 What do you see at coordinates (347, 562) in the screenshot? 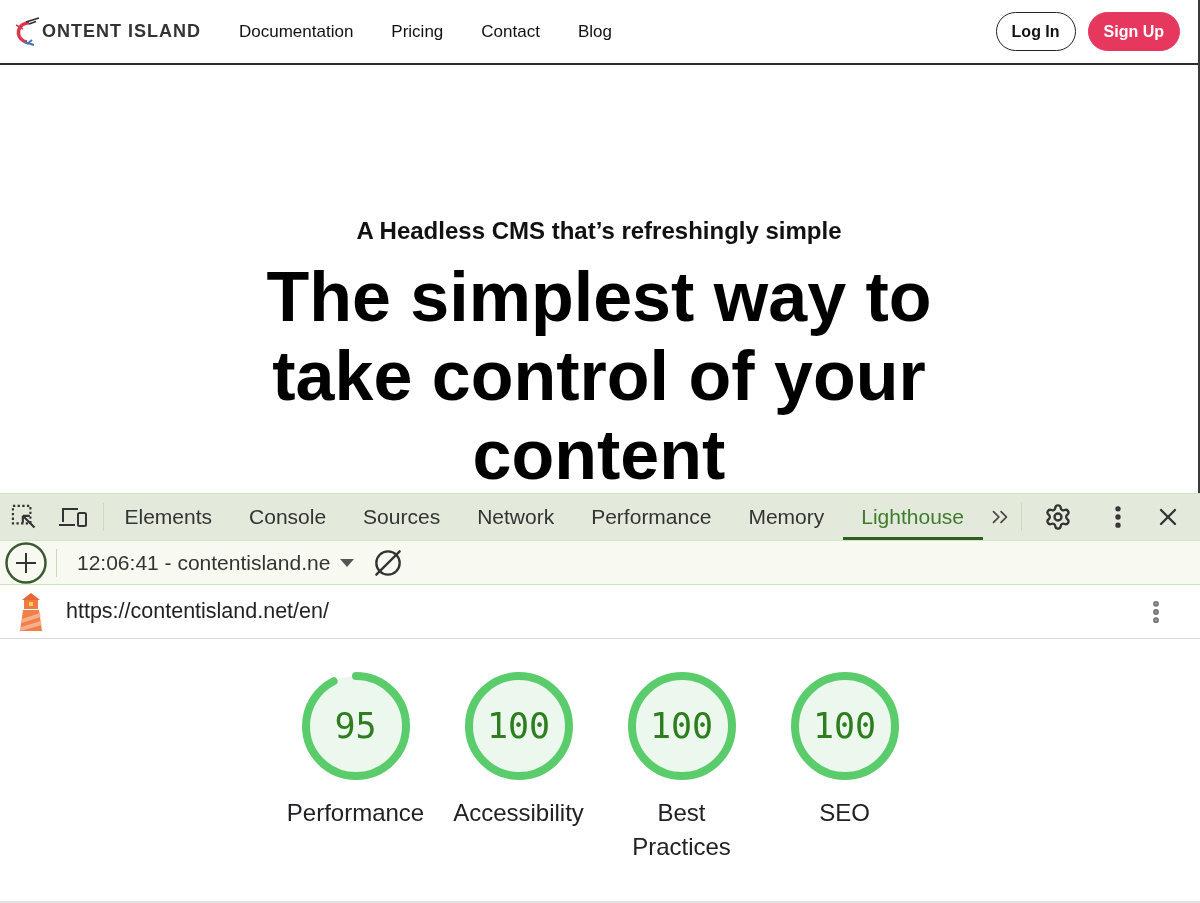
I see `caret-icon` at bounding box center [347, 562].